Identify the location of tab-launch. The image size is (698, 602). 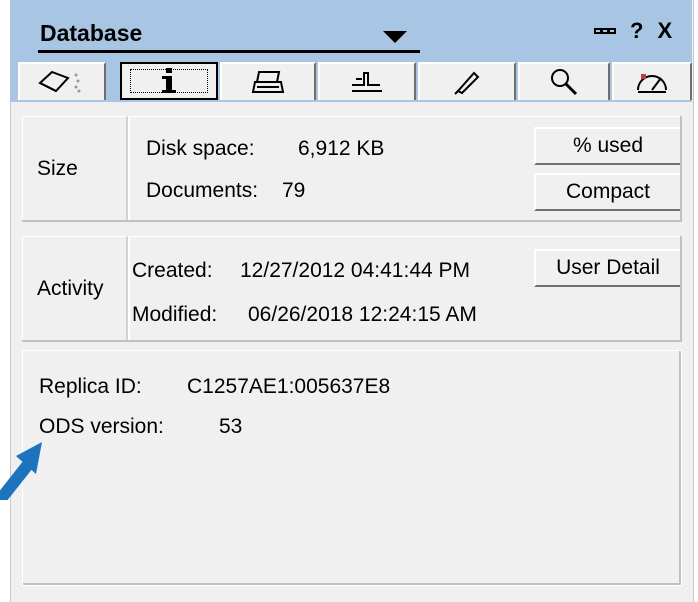
(467, 81).